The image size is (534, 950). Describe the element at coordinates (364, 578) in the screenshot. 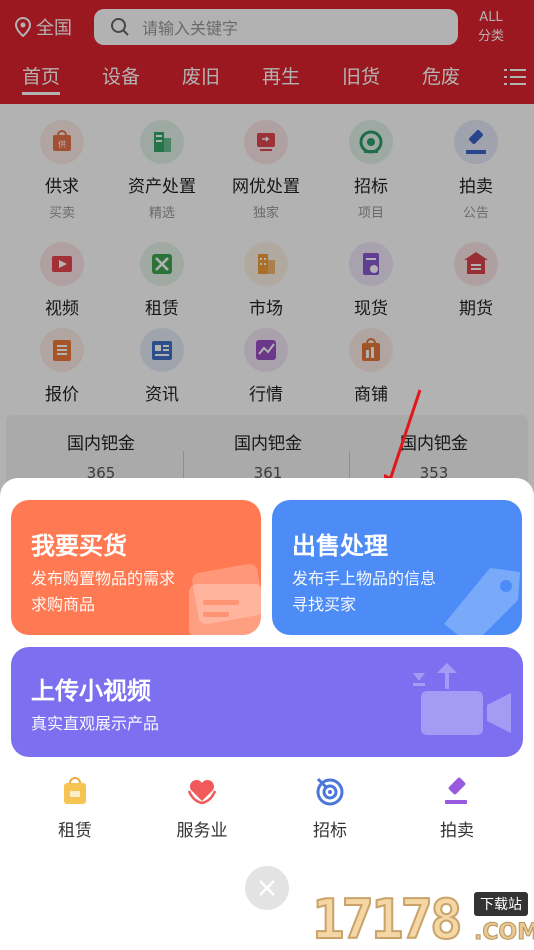

I see `sell-desc-line1: 发布手上物品的信息` at that location.